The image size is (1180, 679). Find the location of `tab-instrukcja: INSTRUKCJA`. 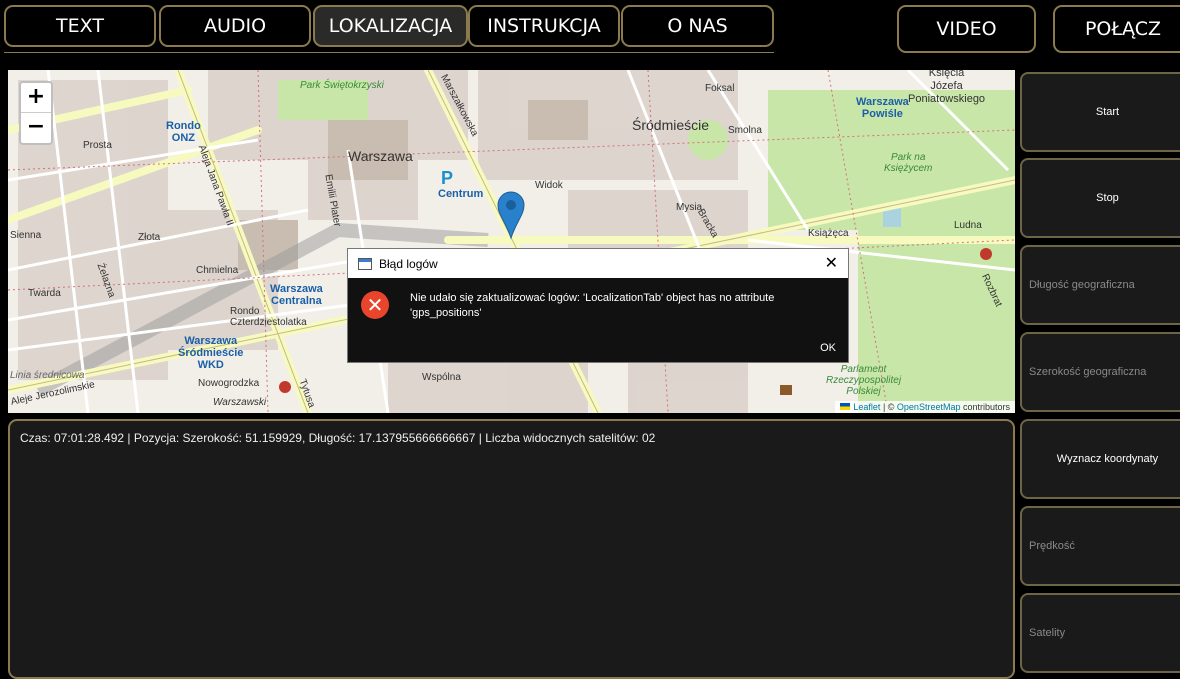

tab-instrukcja: INSTRUKCJA is located at coordinates (544, 26).